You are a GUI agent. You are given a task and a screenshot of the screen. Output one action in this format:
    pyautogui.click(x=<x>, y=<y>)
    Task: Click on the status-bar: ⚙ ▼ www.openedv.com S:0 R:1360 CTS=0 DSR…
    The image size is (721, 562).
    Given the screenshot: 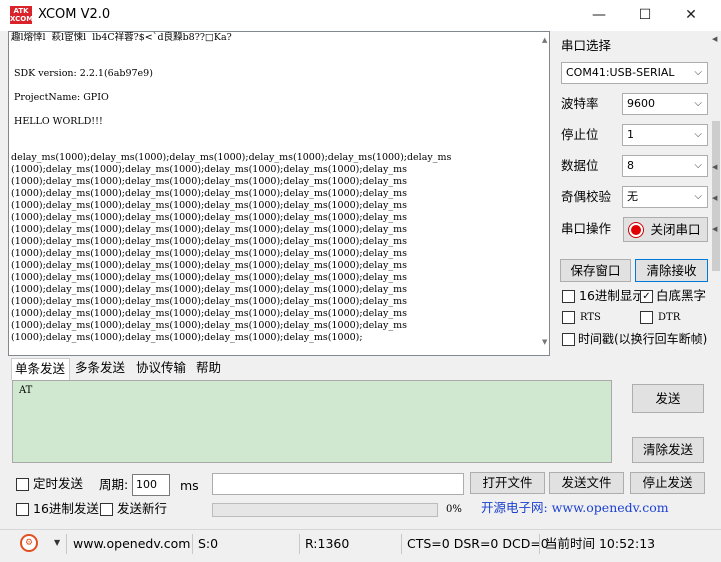 What is the action you would take?
    pyautogui.click(x=360, y=543)
    